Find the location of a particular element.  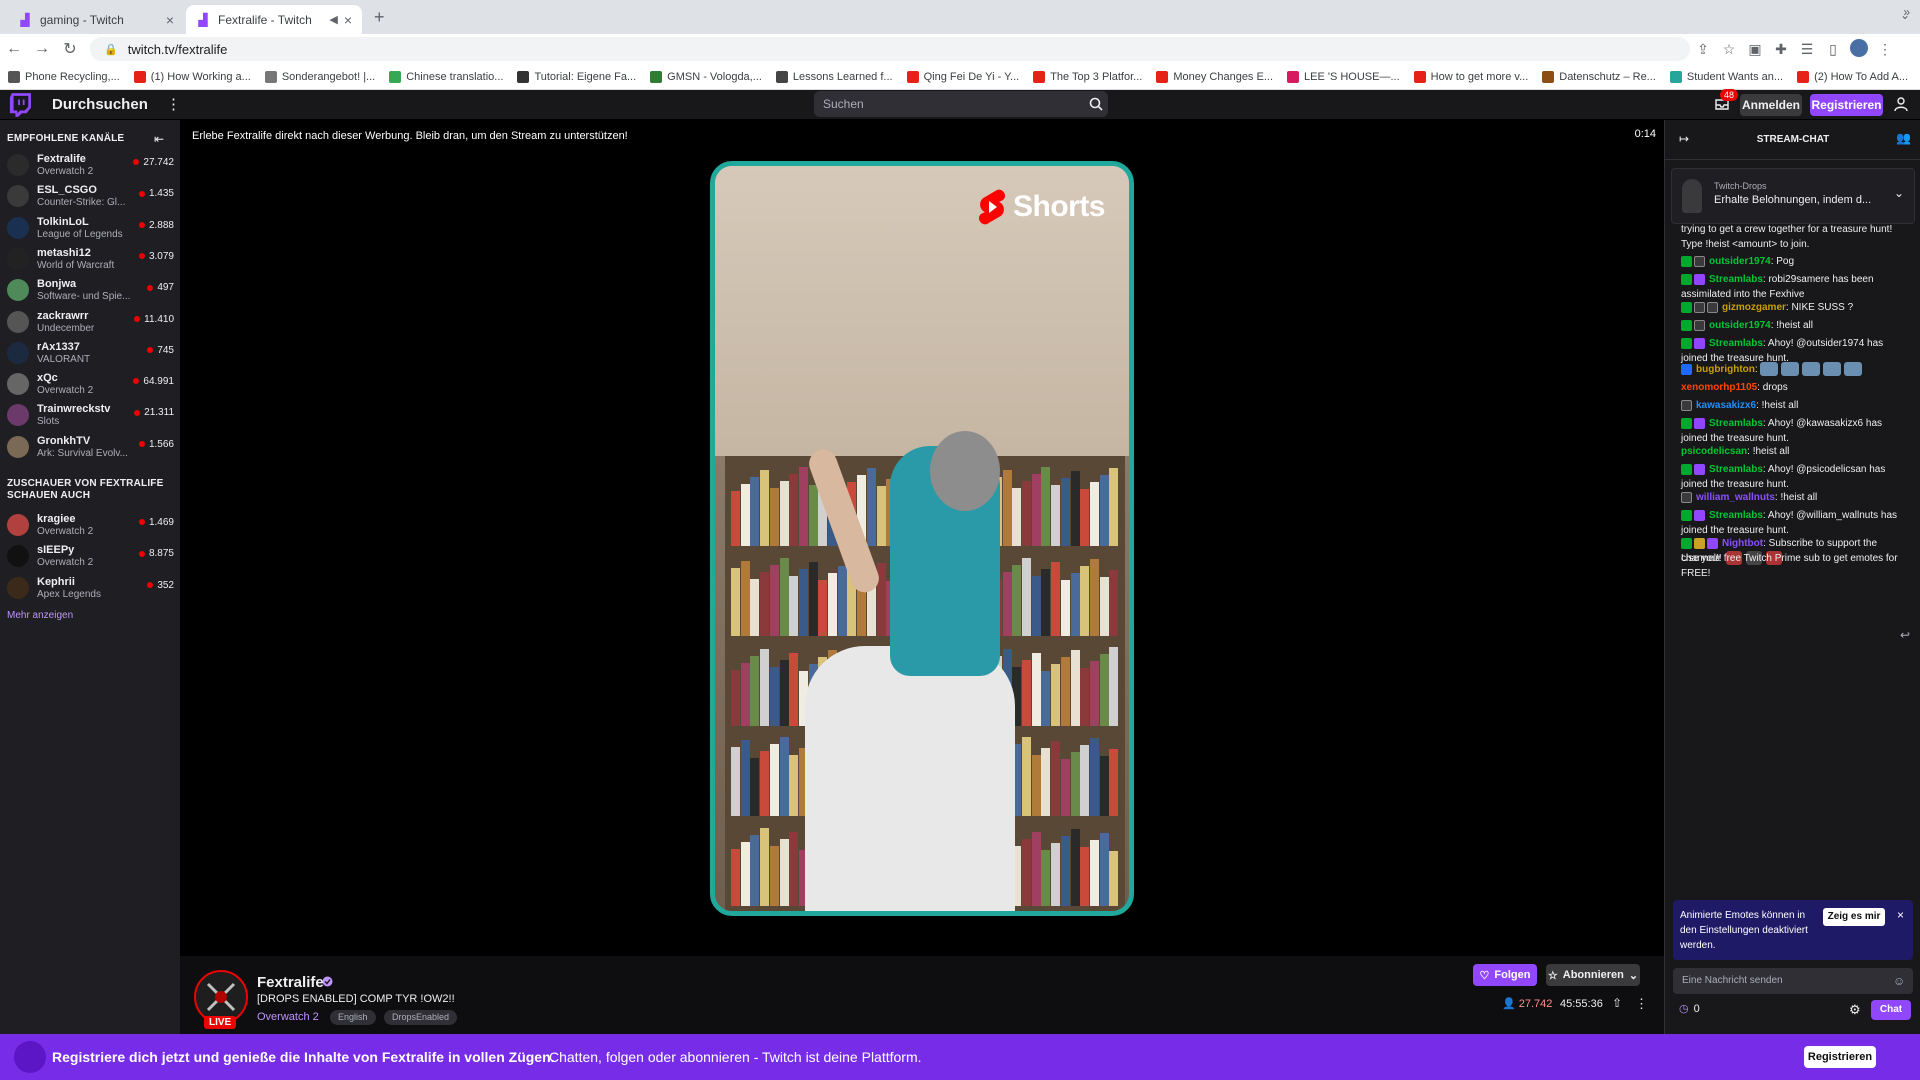

chat-header: ↦ STREAM-CHAT 👥 is located at coordinates (1792, 140).